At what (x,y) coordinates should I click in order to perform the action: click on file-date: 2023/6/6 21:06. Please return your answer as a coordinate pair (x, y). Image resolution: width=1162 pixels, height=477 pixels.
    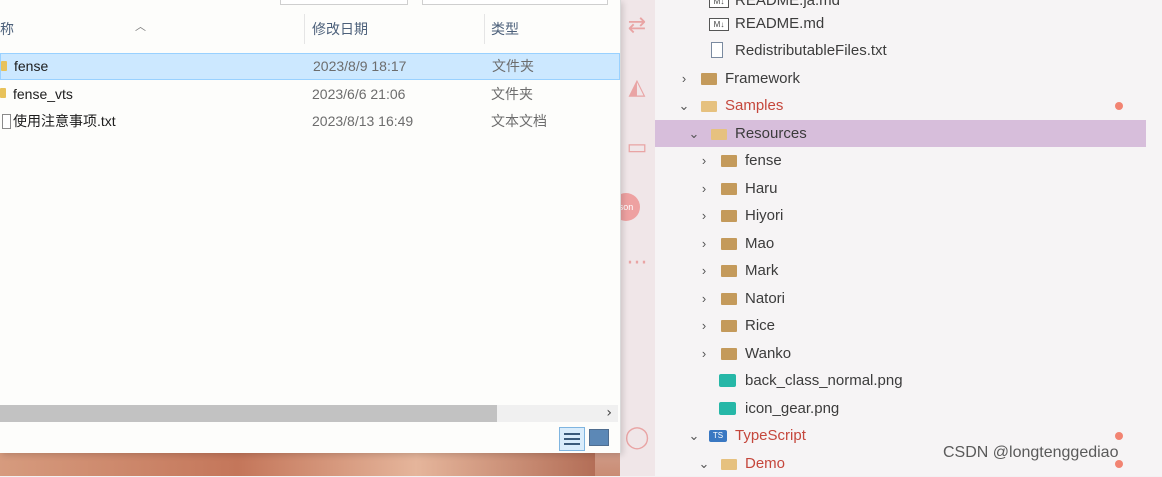
    Looking at the image, I should click on (359, 94).